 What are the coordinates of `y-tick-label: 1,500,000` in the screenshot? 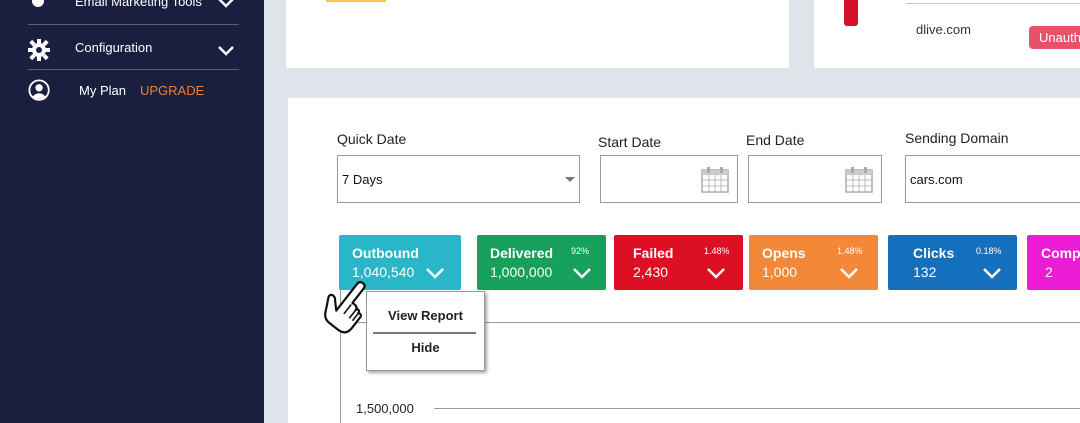 It's located at (385, 408).